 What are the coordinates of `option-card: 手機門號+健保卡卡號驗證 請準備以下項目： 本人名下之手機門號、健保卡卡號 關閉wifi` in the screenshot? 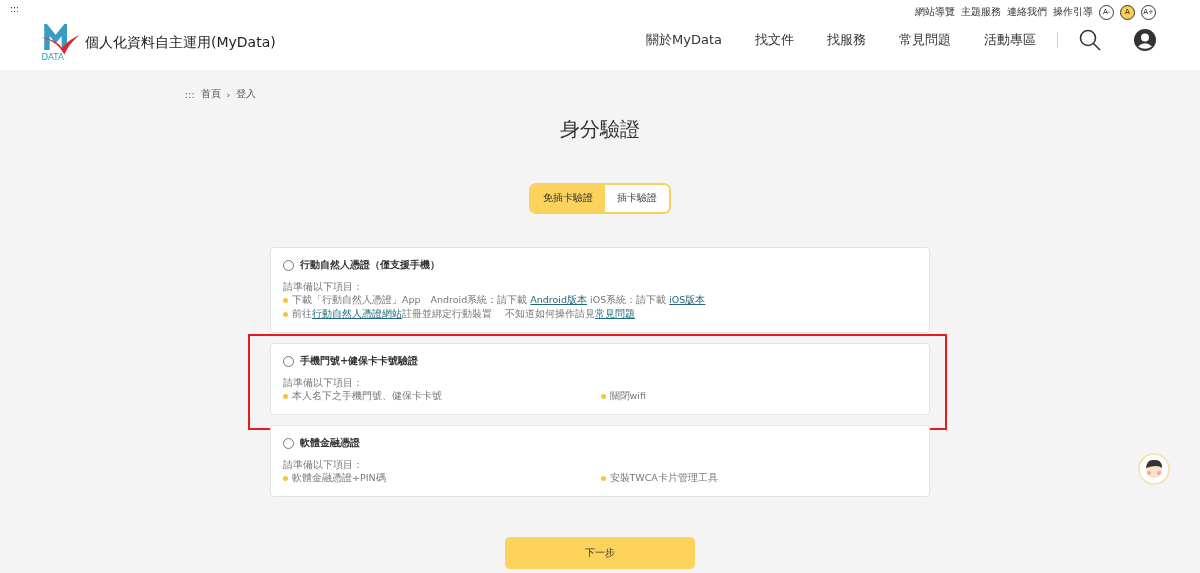 It's located at (600, 379).